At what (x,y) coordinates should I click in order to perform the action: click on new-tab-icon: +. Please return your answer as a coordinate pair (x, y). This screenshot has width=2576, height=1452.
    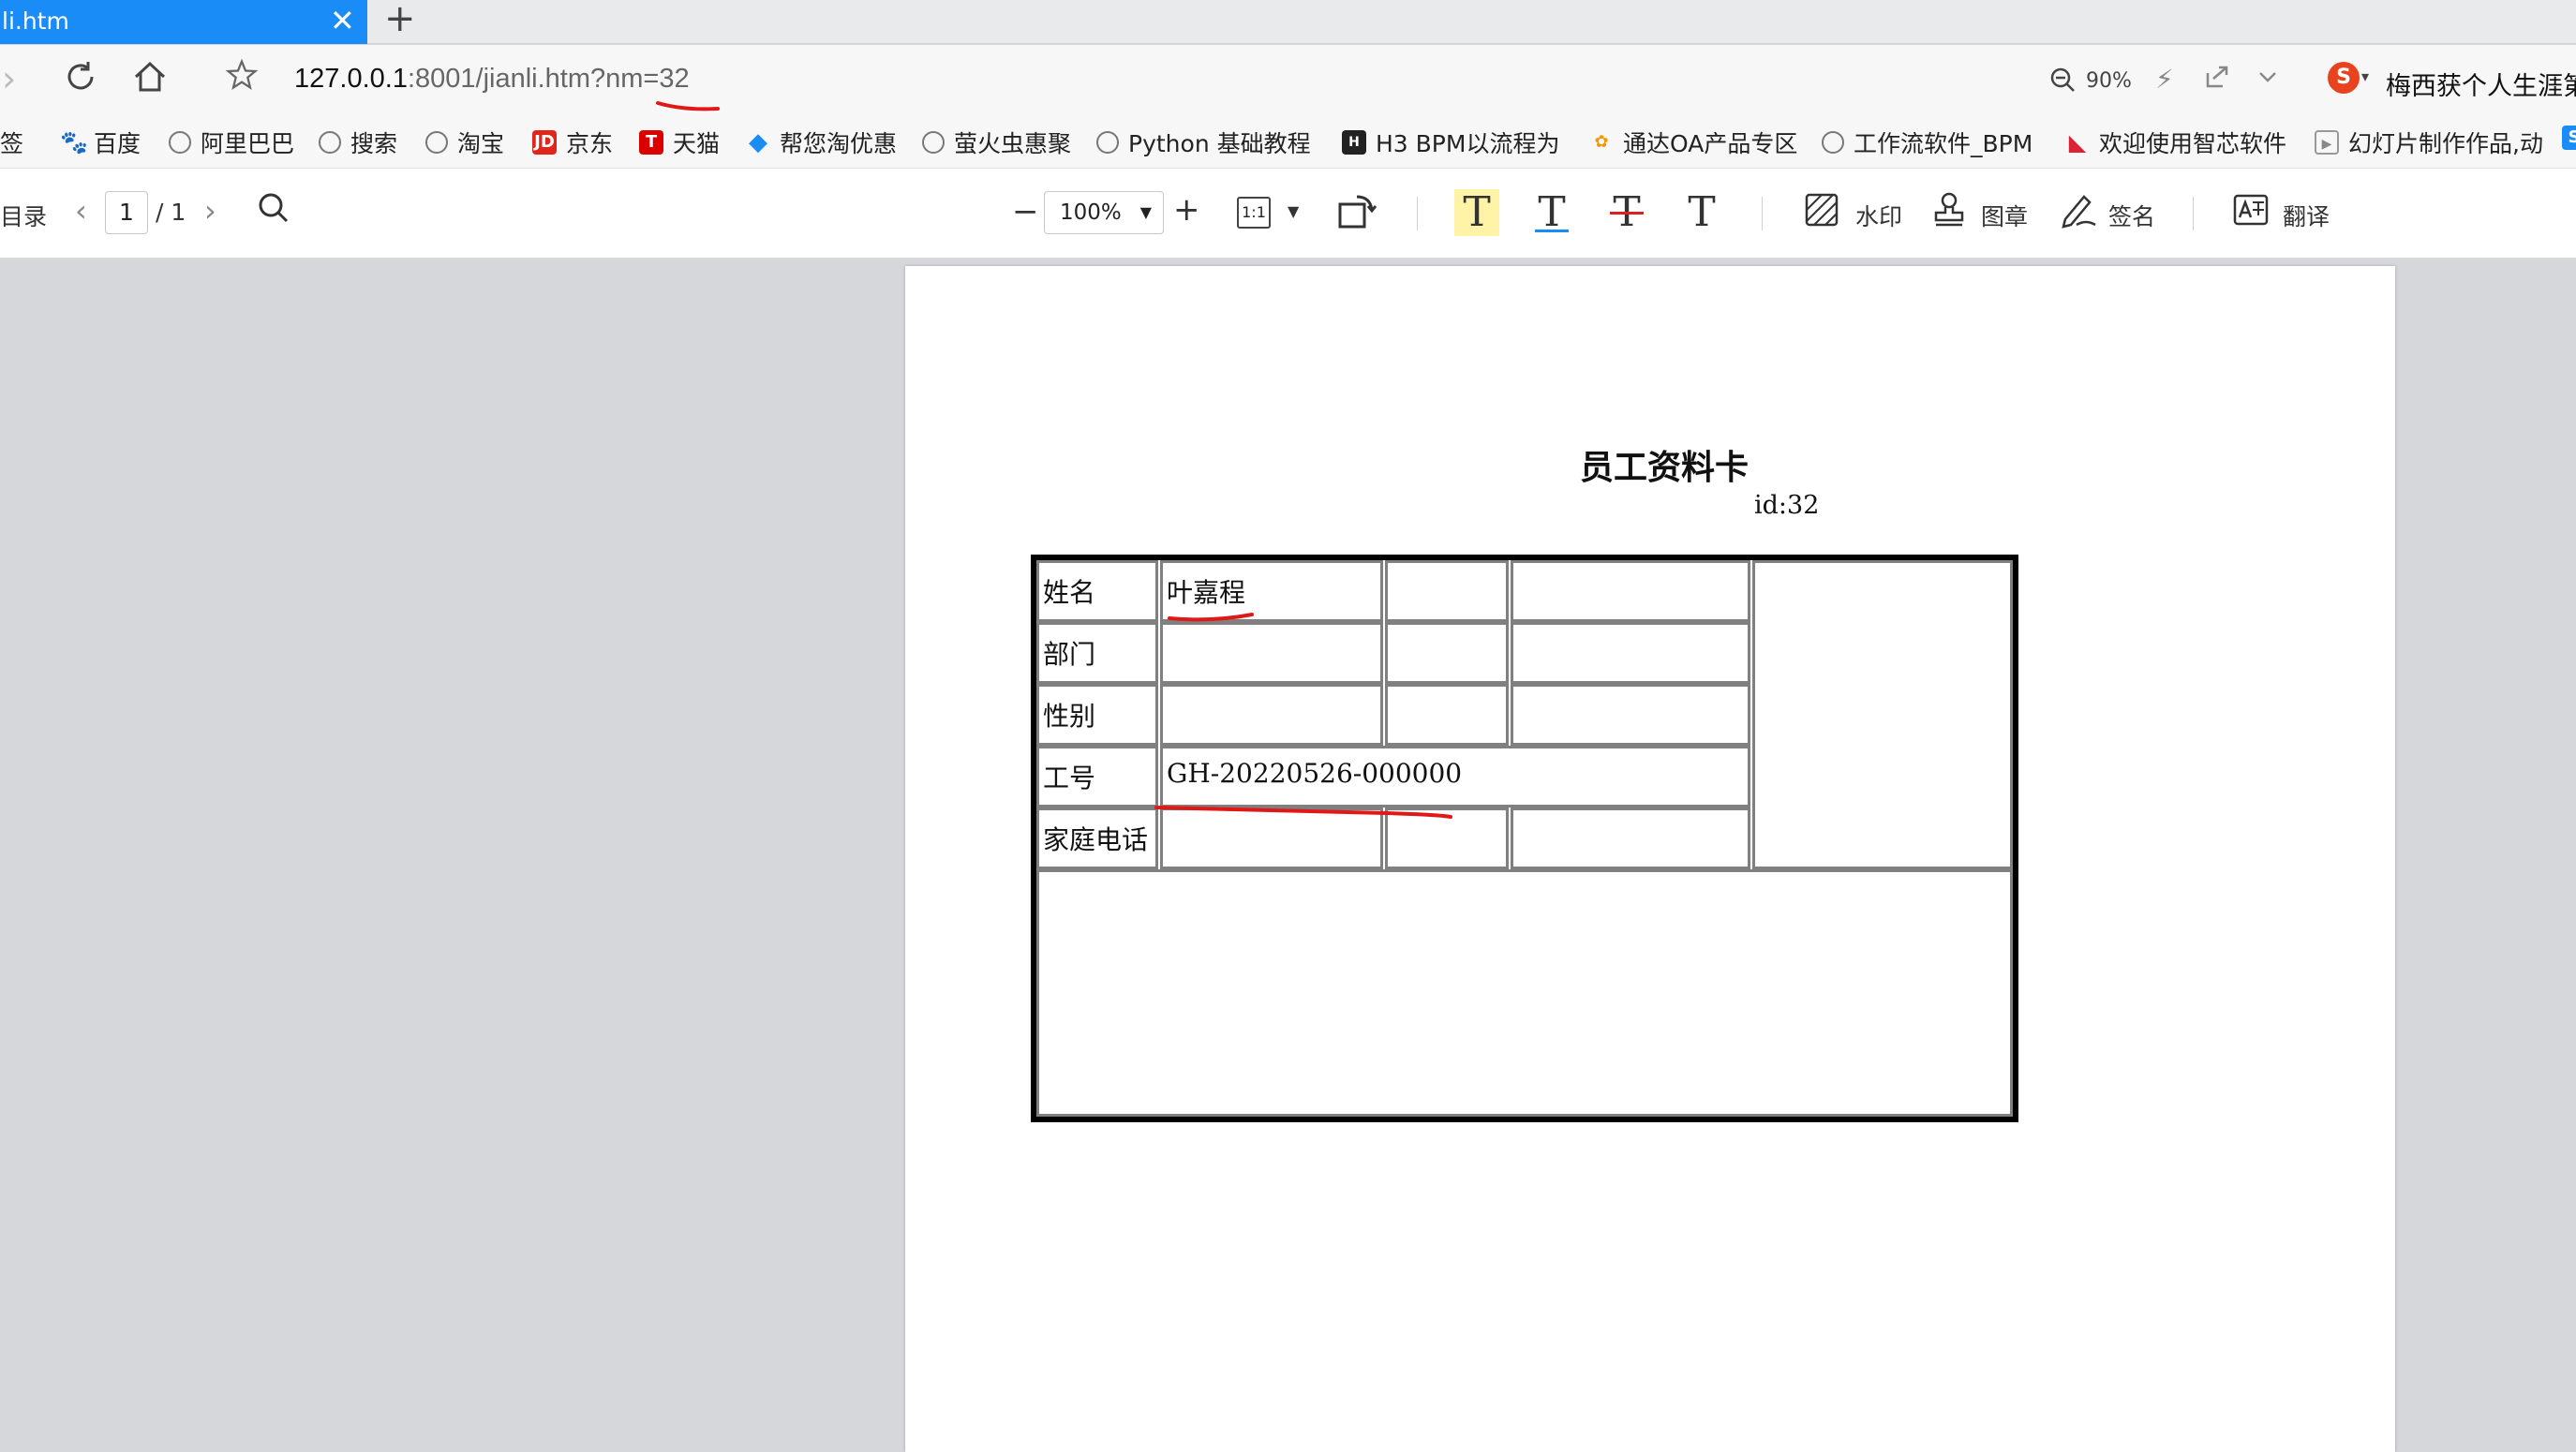
    Looking at the image, I should click on (400, 18).